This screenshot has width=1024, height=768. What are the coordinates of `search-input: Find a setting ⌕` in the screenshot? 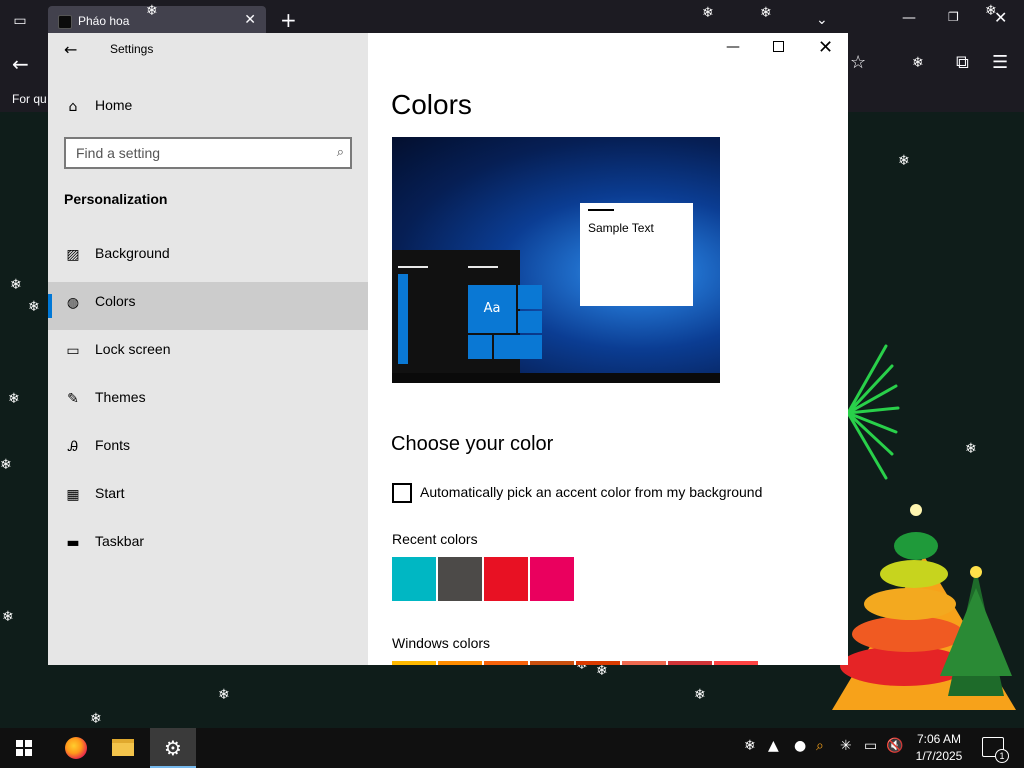 It's located at (208, 153).